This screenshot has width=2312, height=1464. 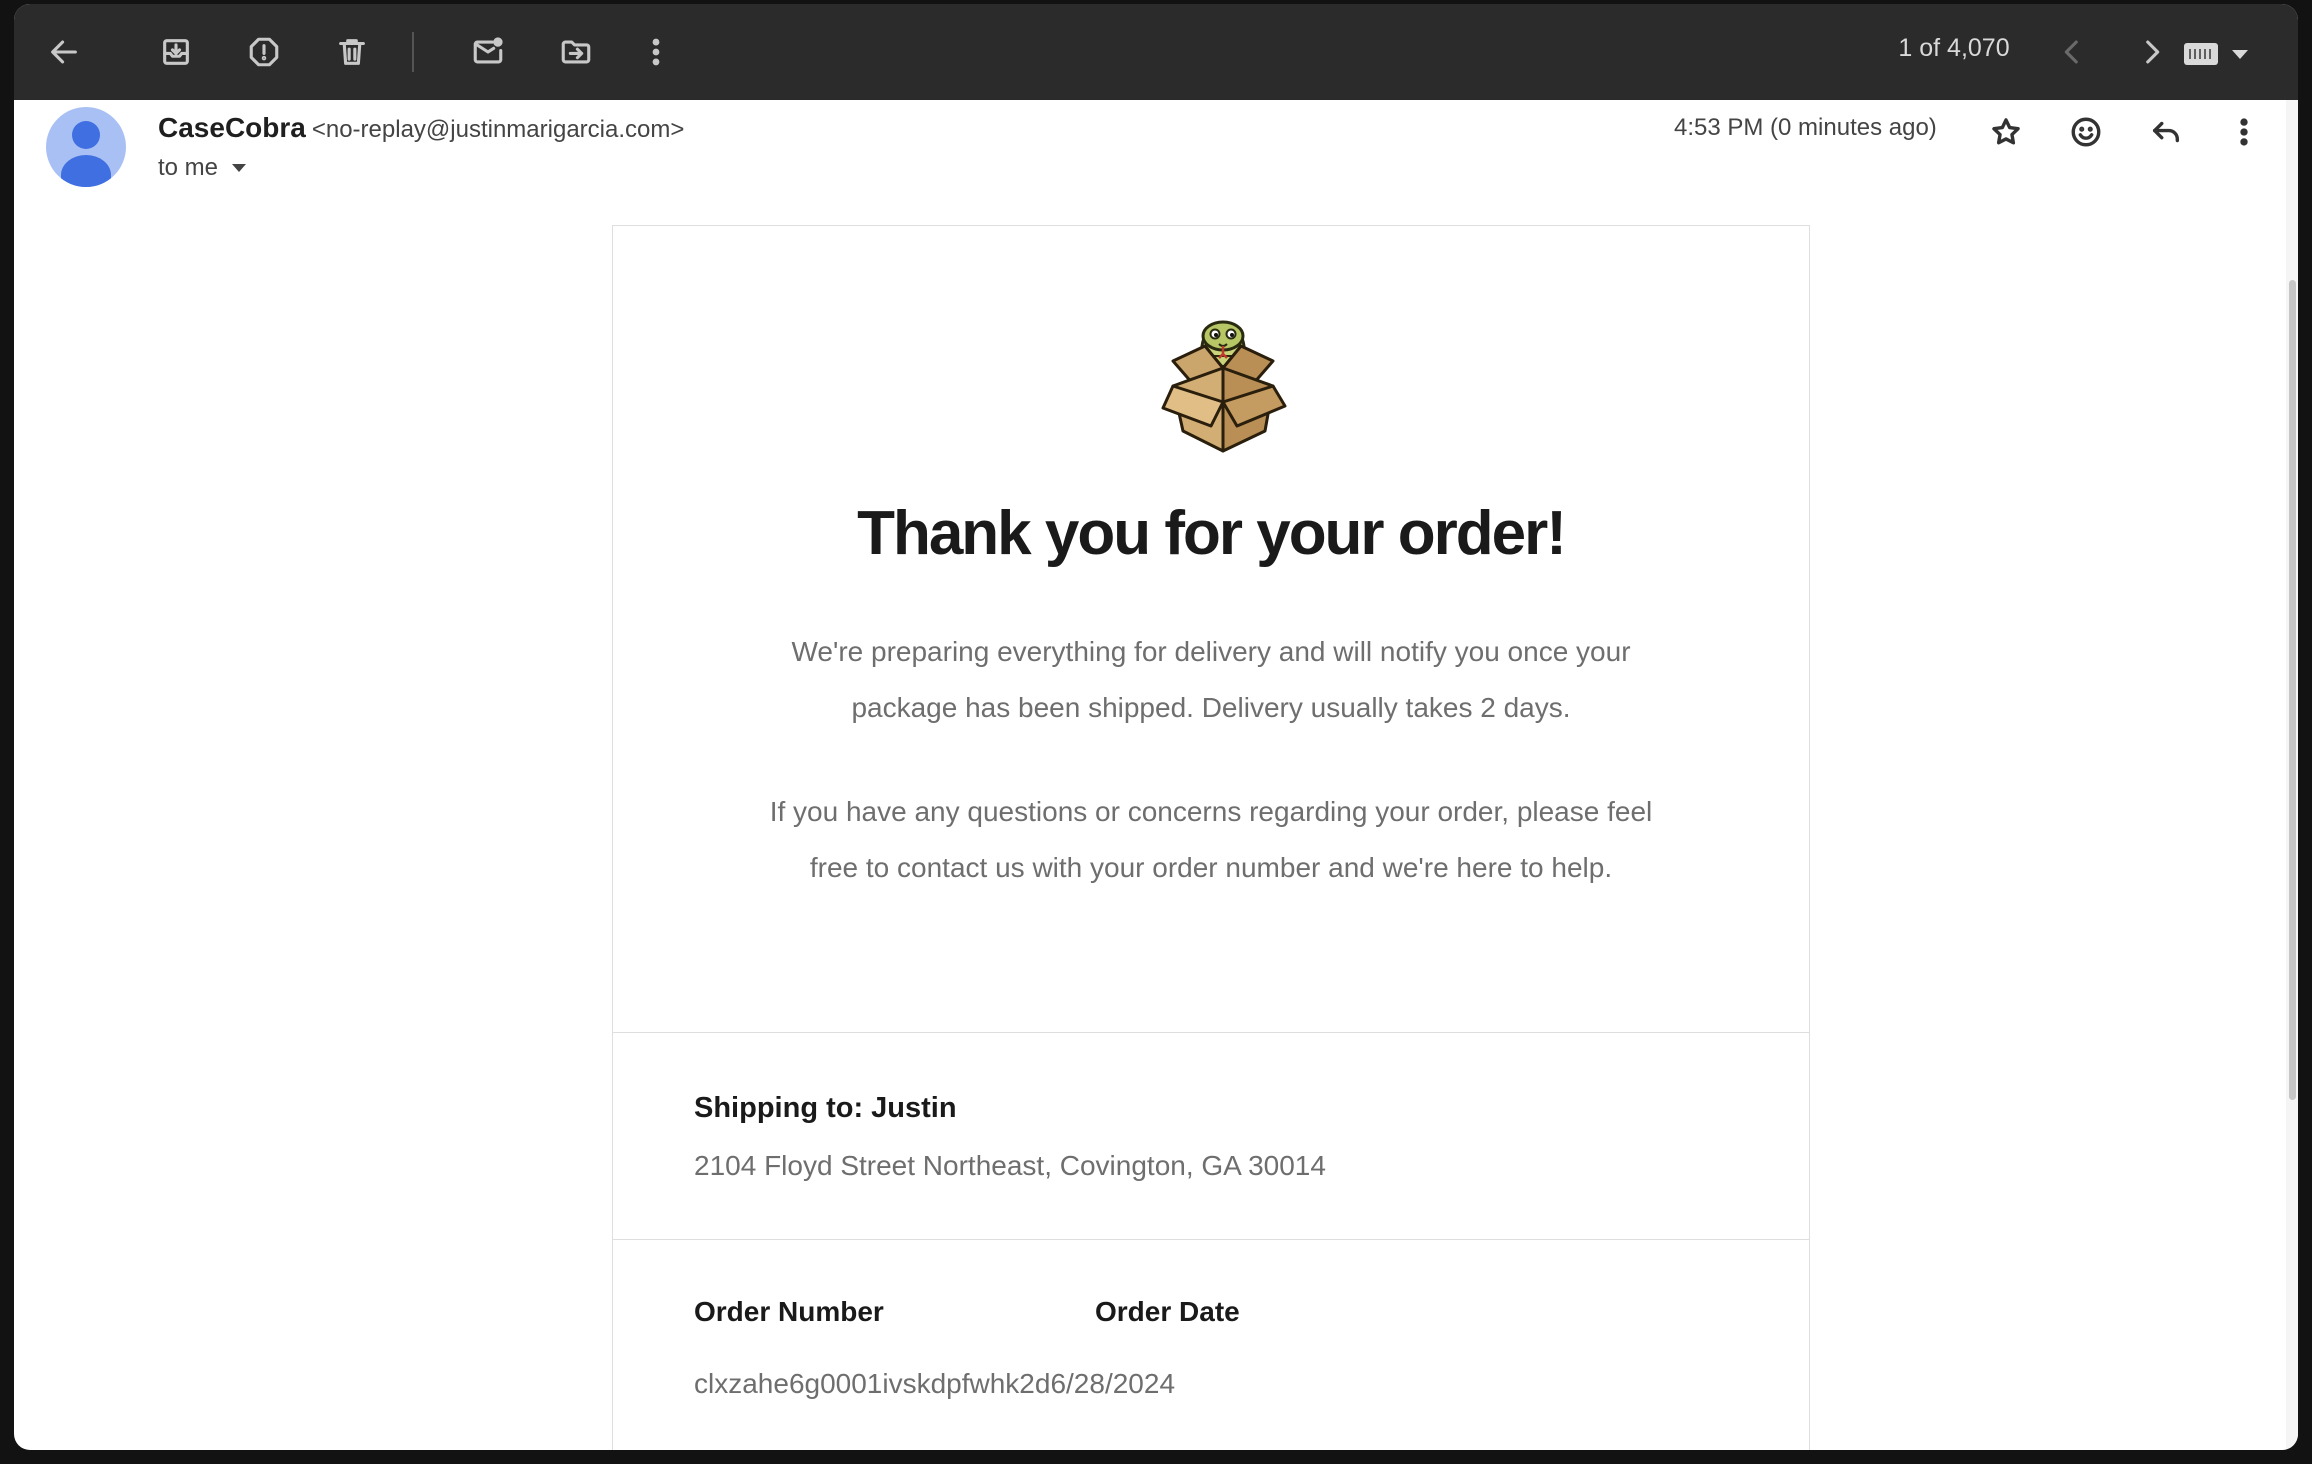 I want to click on recipient-details: to me, so click(x=202, y=168).